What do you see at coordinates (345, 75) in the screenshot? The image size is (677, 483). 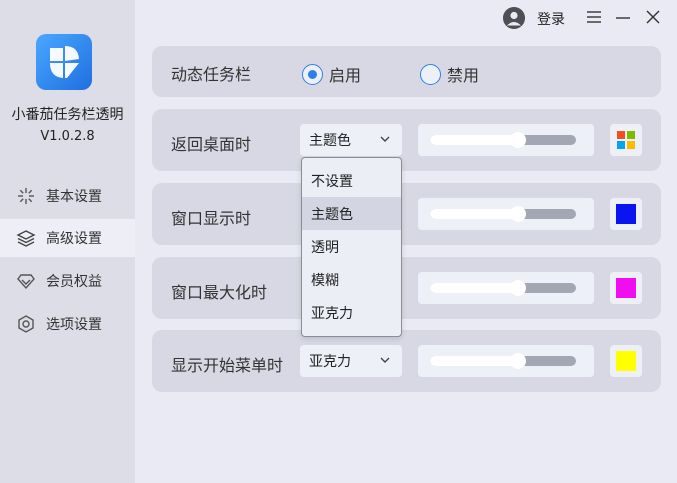 I see `radio-label: 启用` at bounding box center [345, 75].